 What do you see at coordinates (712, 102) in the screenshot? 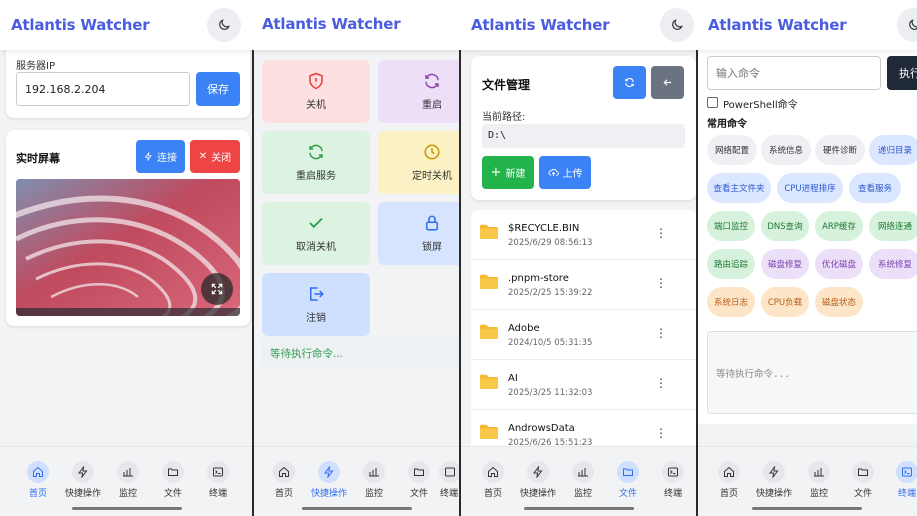
I see `powershell-checkbox` at bounding box center [712, 102].